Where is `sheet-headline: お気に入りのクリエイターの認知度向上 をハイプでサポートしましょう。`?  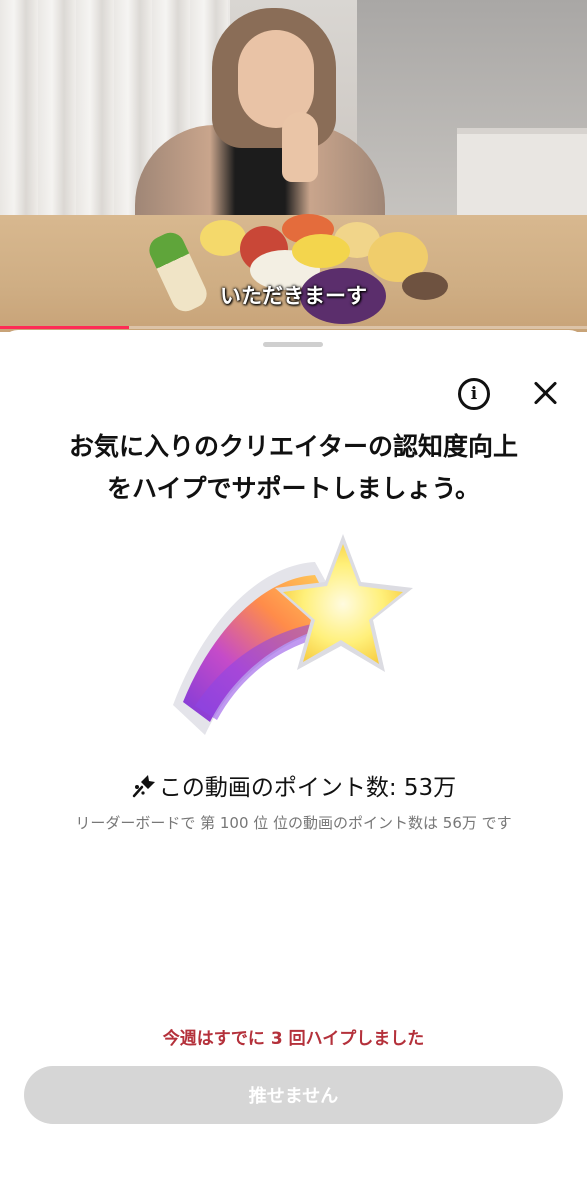 sheet-headline: お気に入りのクリエイターの認知度向上 をハイプでサポートしましょう。 is located at coordinates (293, 468).